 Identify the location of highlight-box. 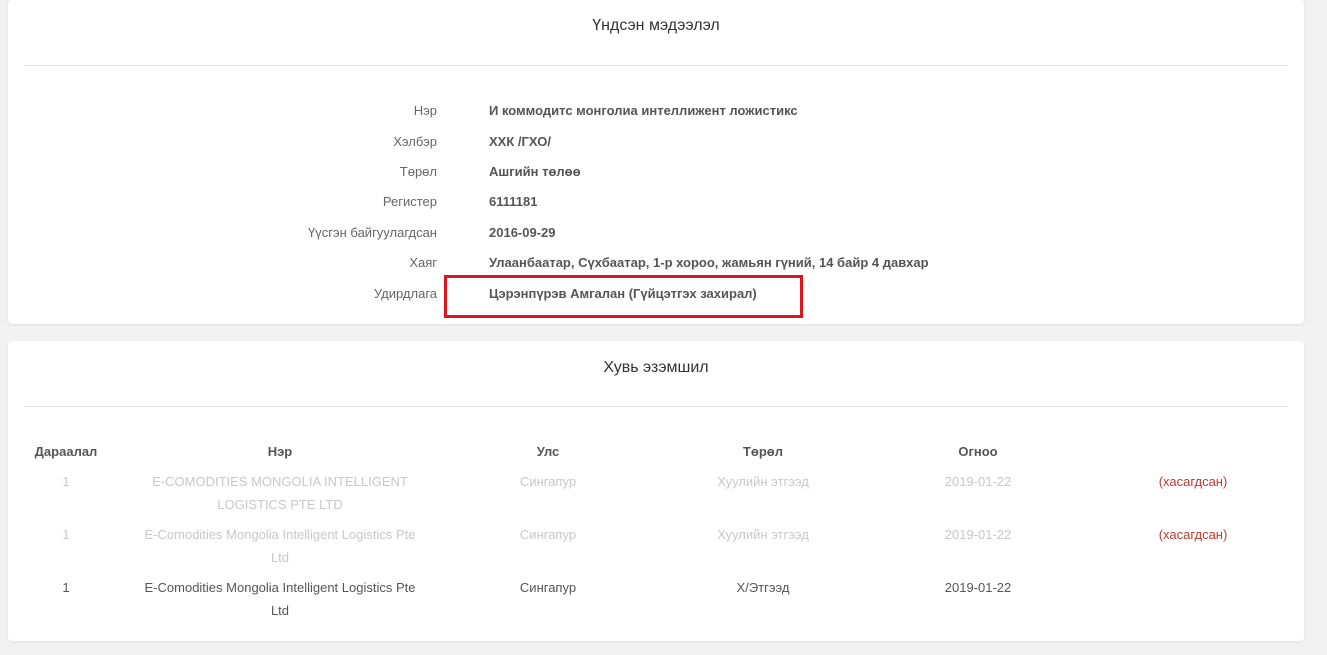
(623, 296).